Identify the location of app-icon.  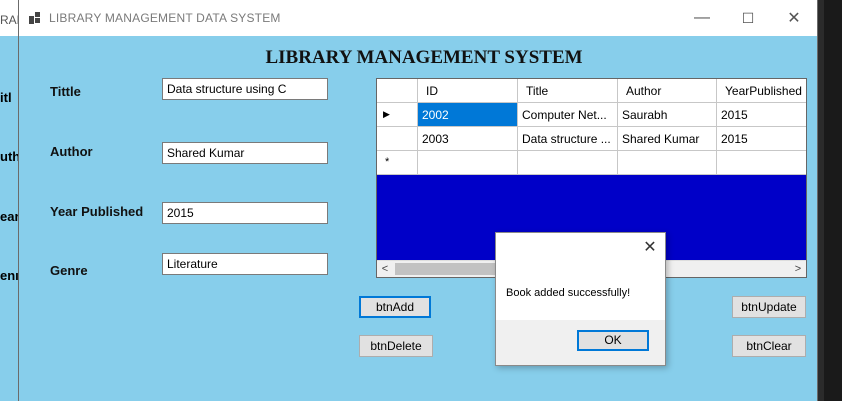
(35, 18).